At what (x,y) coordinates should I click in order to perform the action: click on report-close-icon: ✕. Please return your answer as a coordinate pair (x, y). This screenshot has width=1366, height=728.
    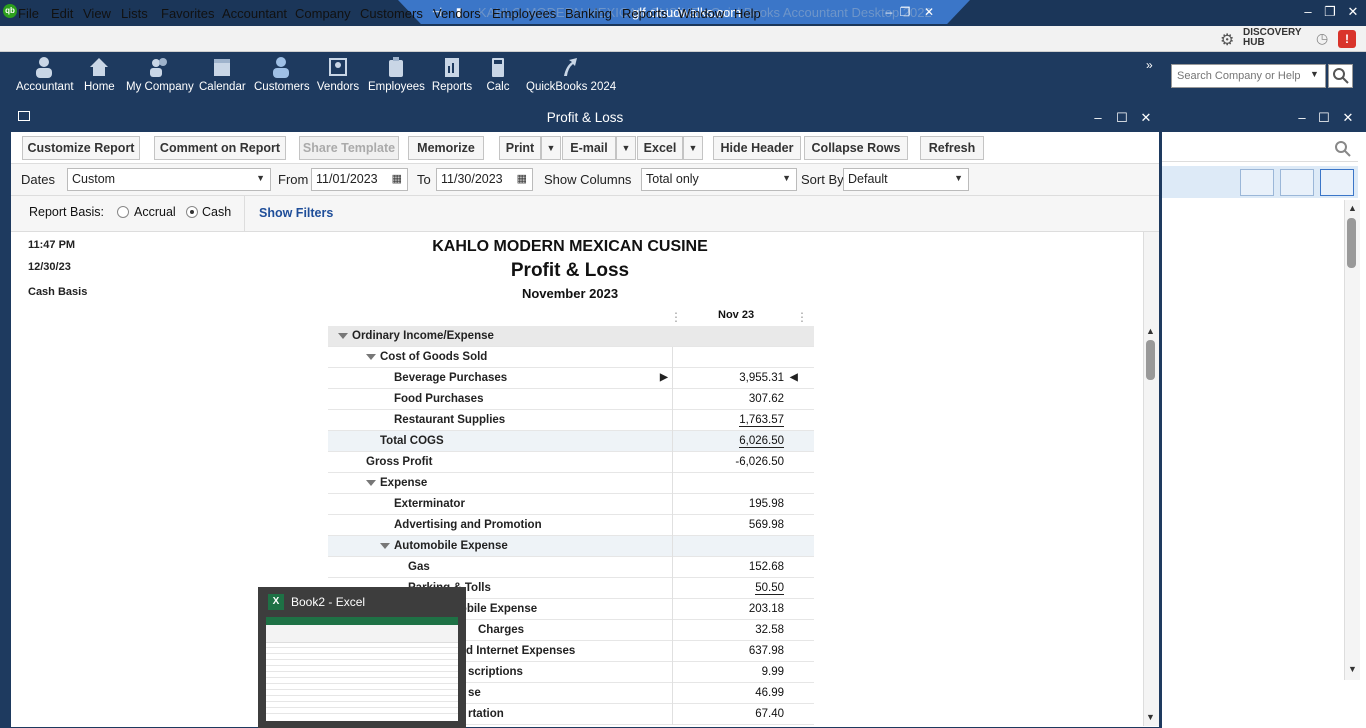
    Looking at the image, I should click on (1146, 118).